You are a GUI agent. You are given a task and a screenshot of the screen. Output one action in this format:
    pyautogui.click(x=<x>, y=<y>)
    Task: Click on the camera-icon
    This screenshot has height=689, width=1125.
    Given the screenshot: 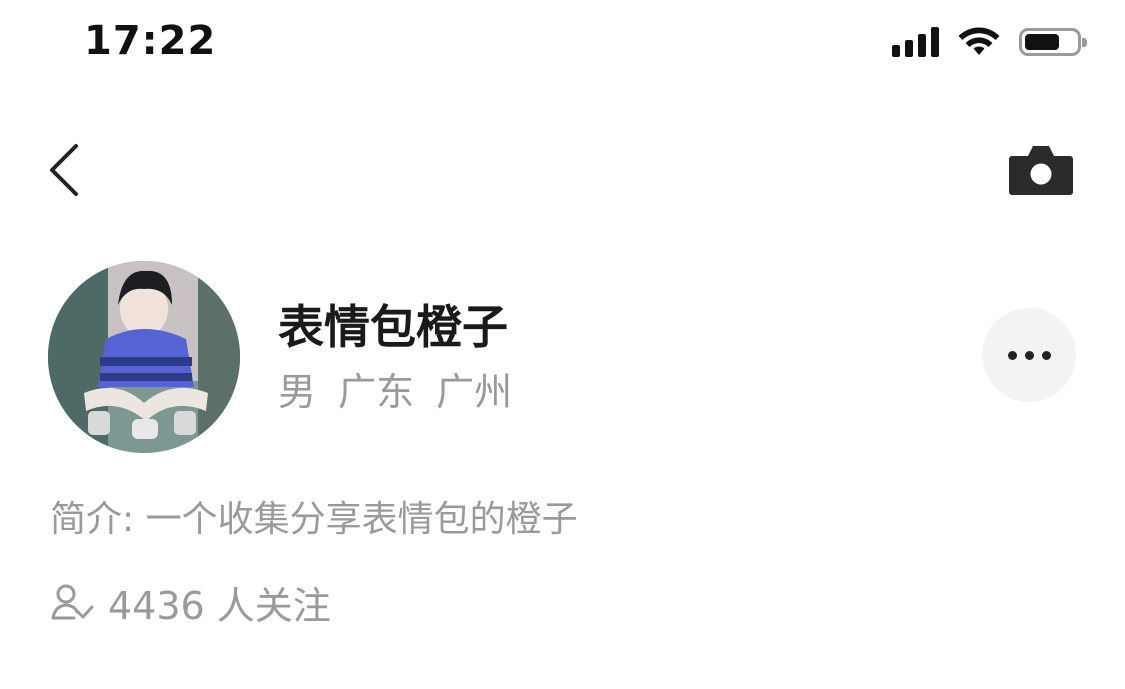 What is the action you would take?
    pyautogui.click(x=1041, y=170)
    